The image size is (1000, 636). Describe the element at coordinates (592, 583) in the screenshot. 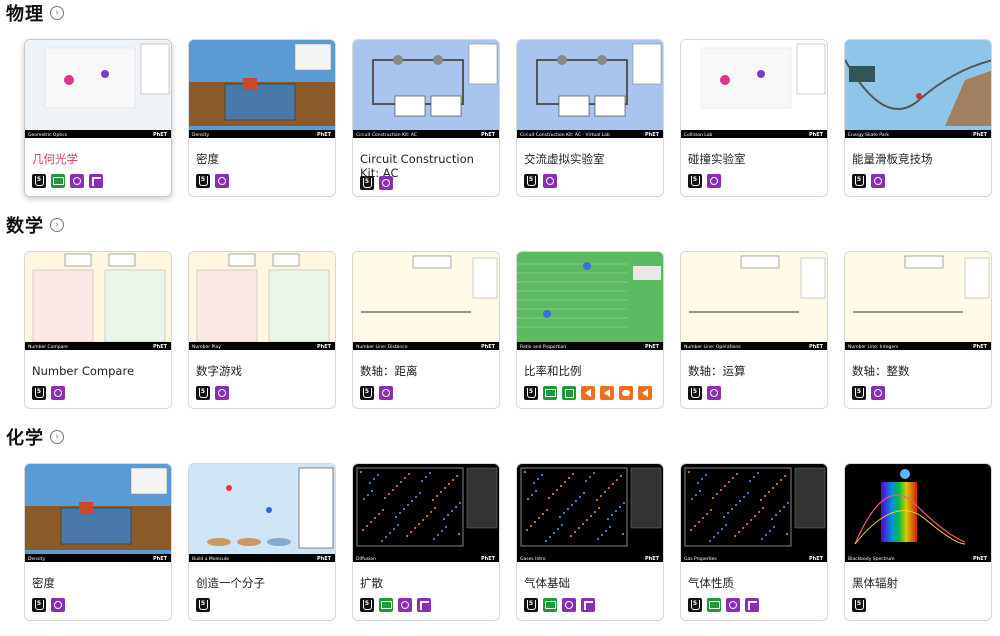

I see `sim-title: 气体基础` at that location.